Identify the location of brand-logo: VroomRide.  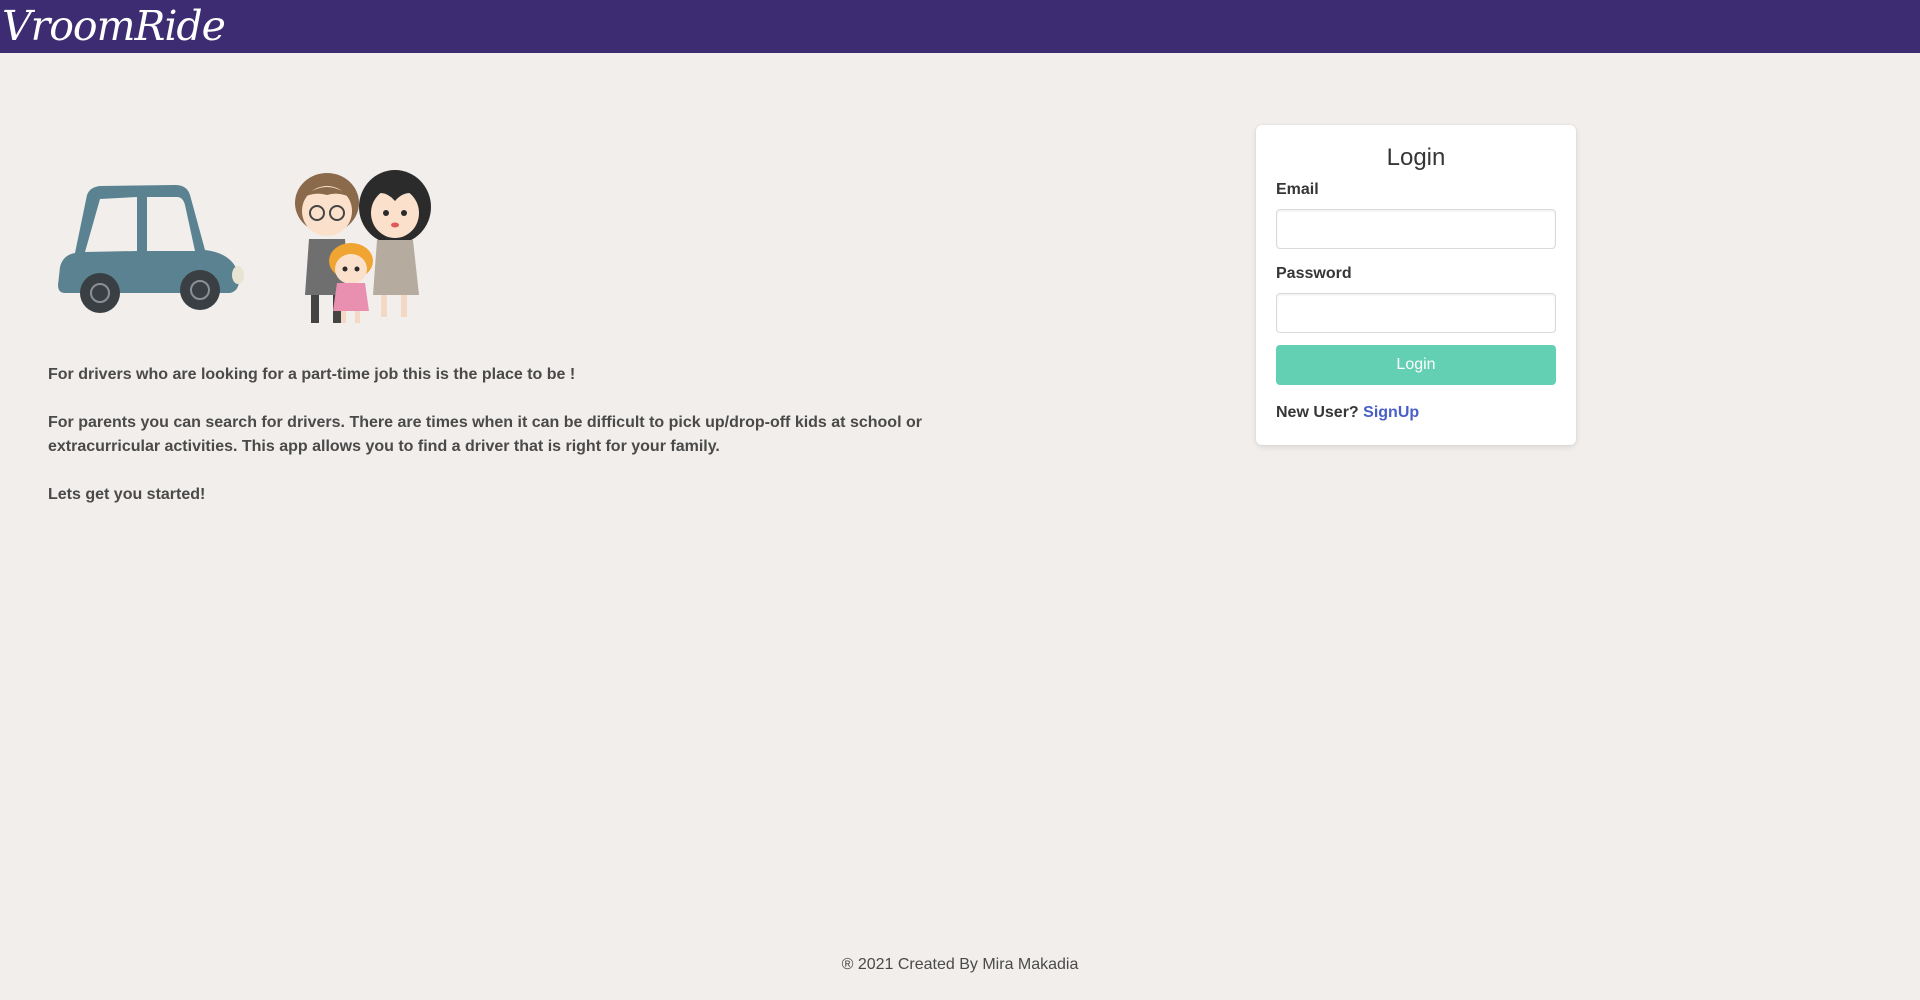
(114, 26).